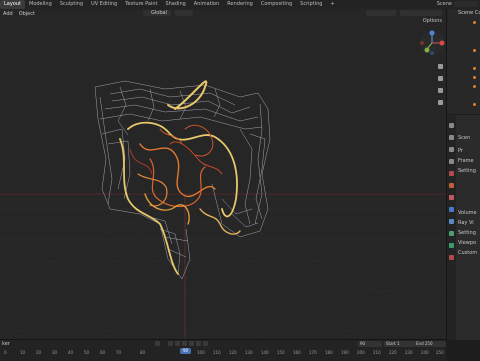 The width and height of the screenshot is (480, 361). I want to click on next-key-button, so click(198, 343).